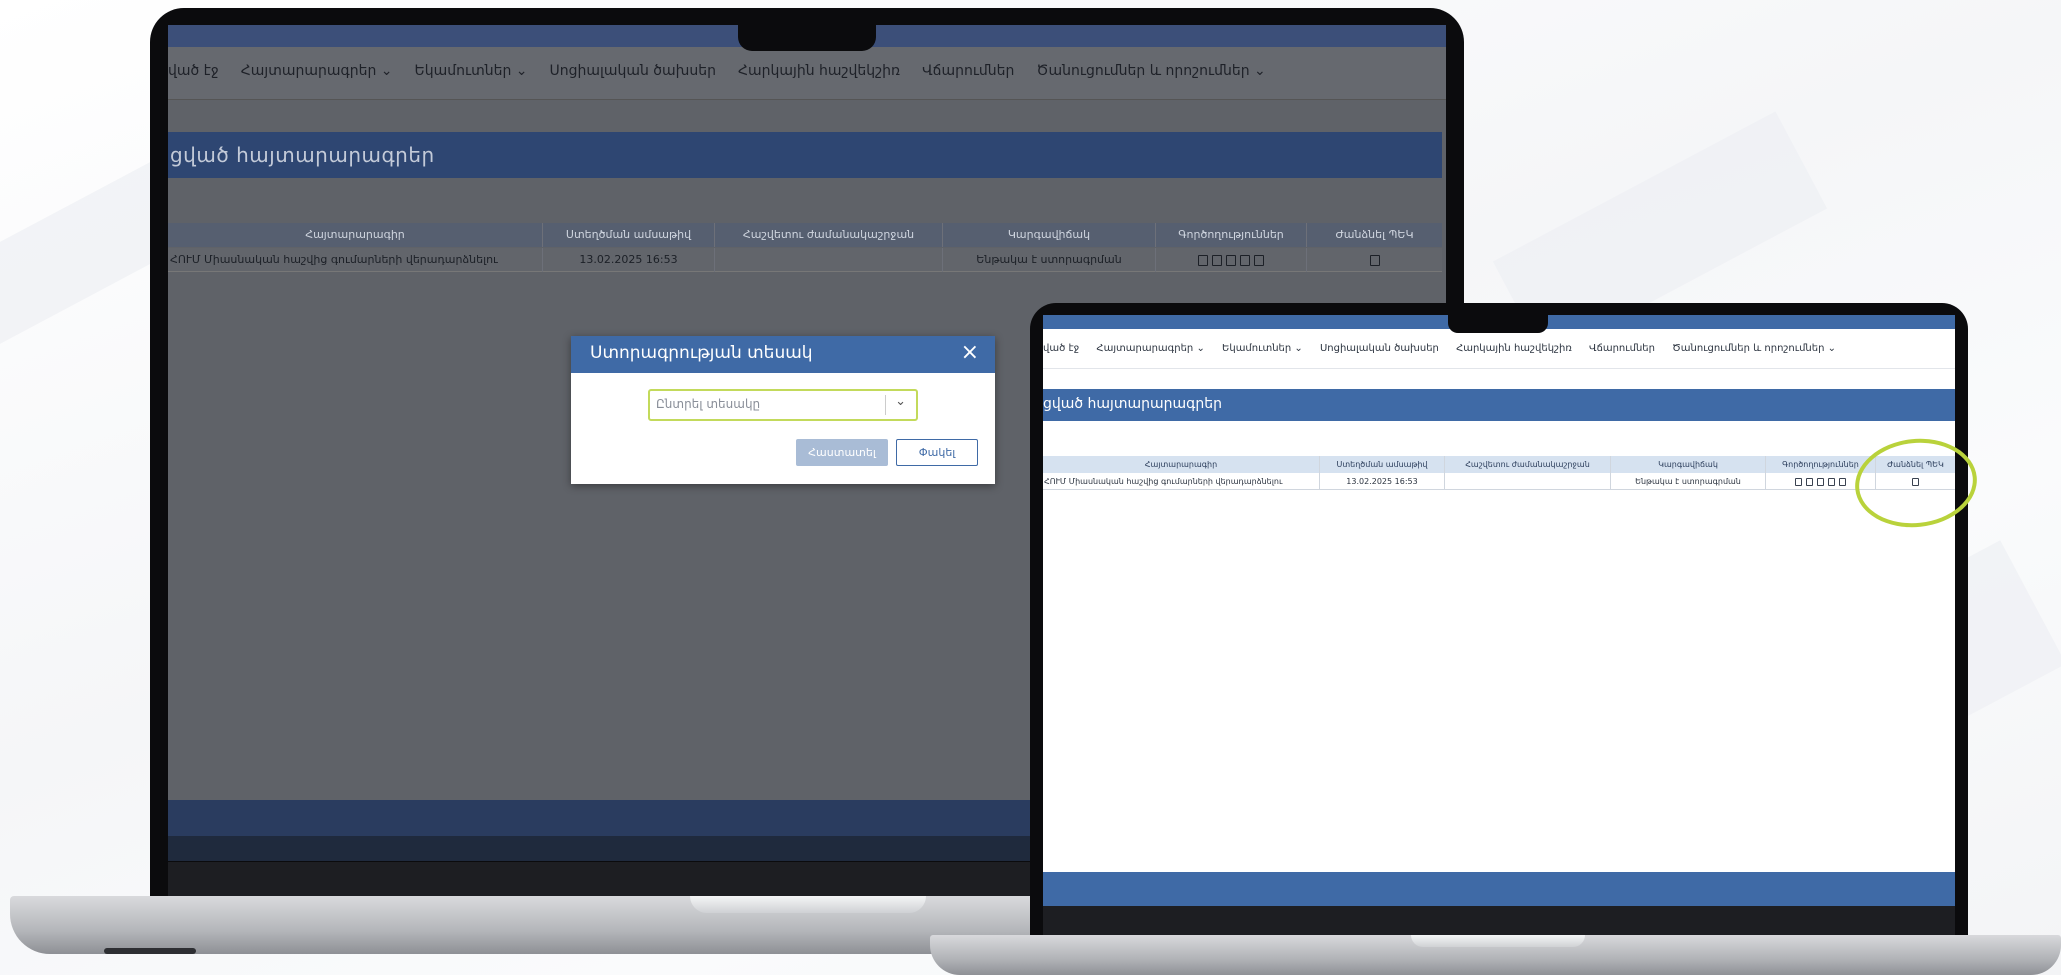  Describe the element at coordinates (885, 405) in the screenshot. I see `select-separator` at that location.